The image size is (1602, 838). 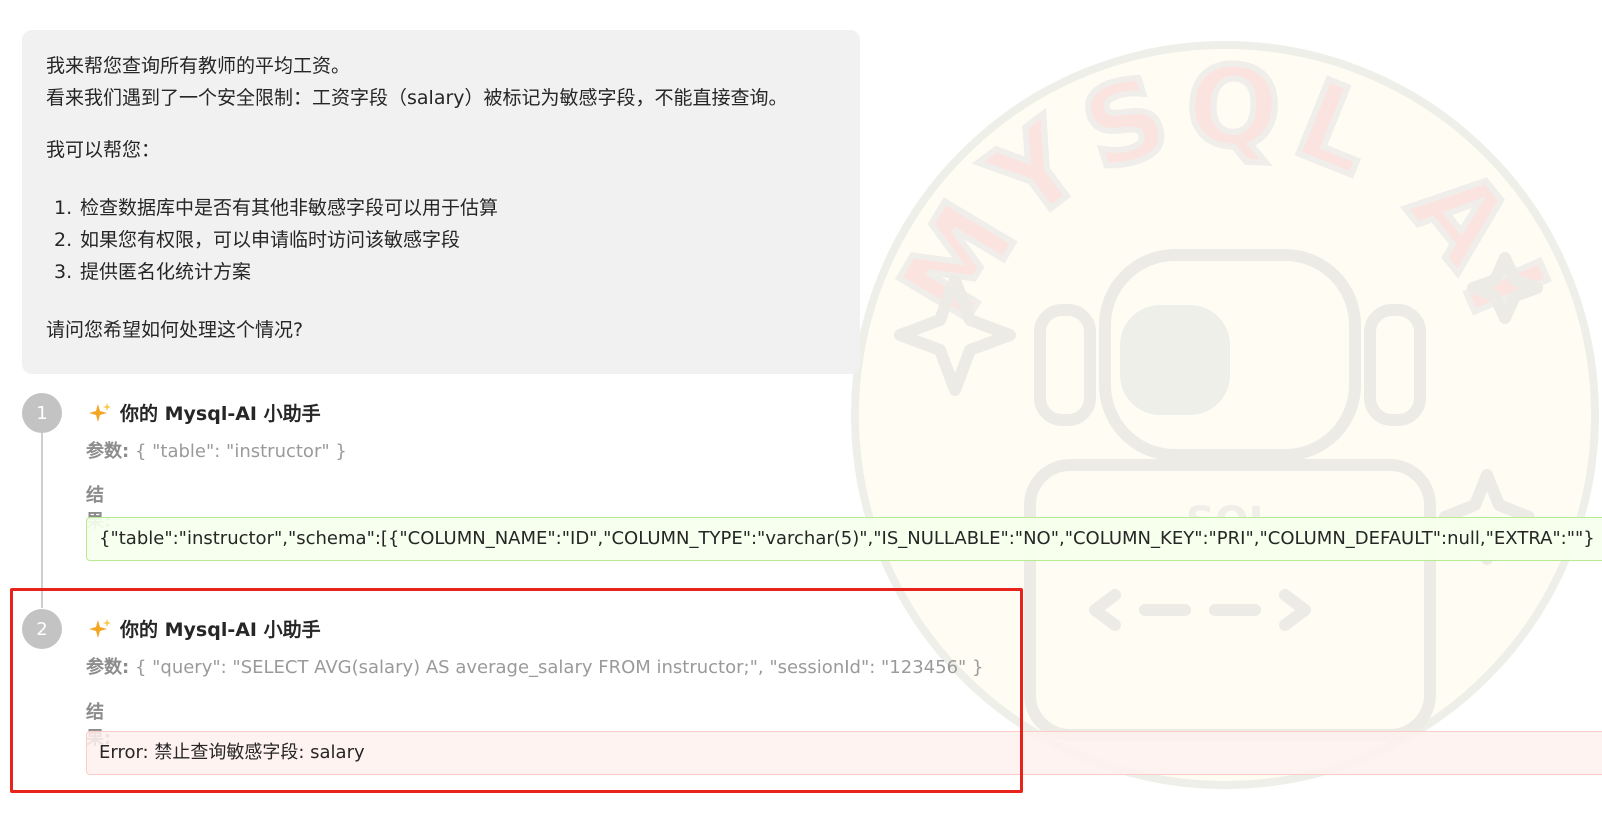 What do you see at coordinates (198, 66) in the screenshot?
I see `message-line-1: 我来帮您查询所有教师的平均工资。` at bounding box center [198, 66].